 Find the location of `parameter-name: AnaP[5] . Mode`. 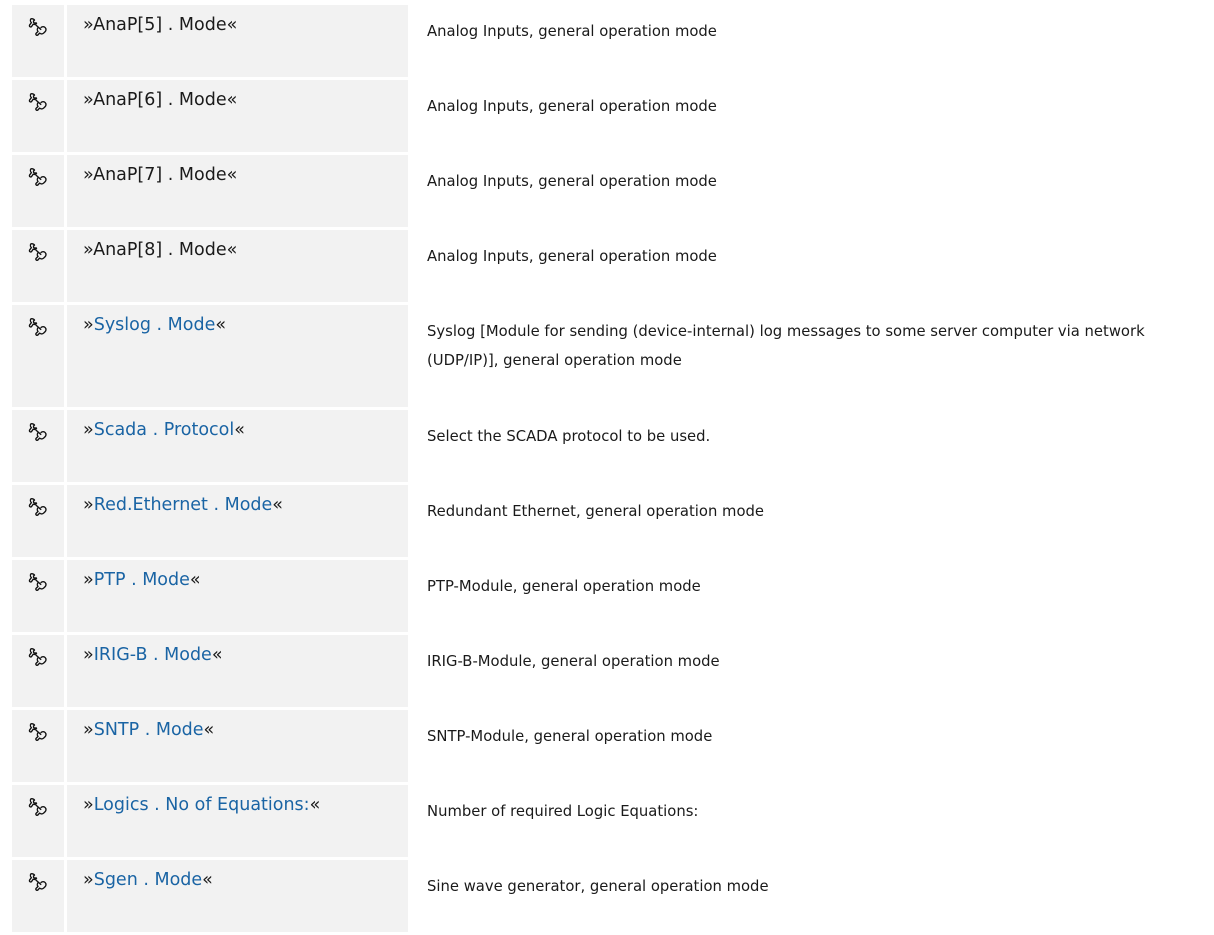

parameter-name: AnaP[5] . Mode is located at coordinates (160, 25).